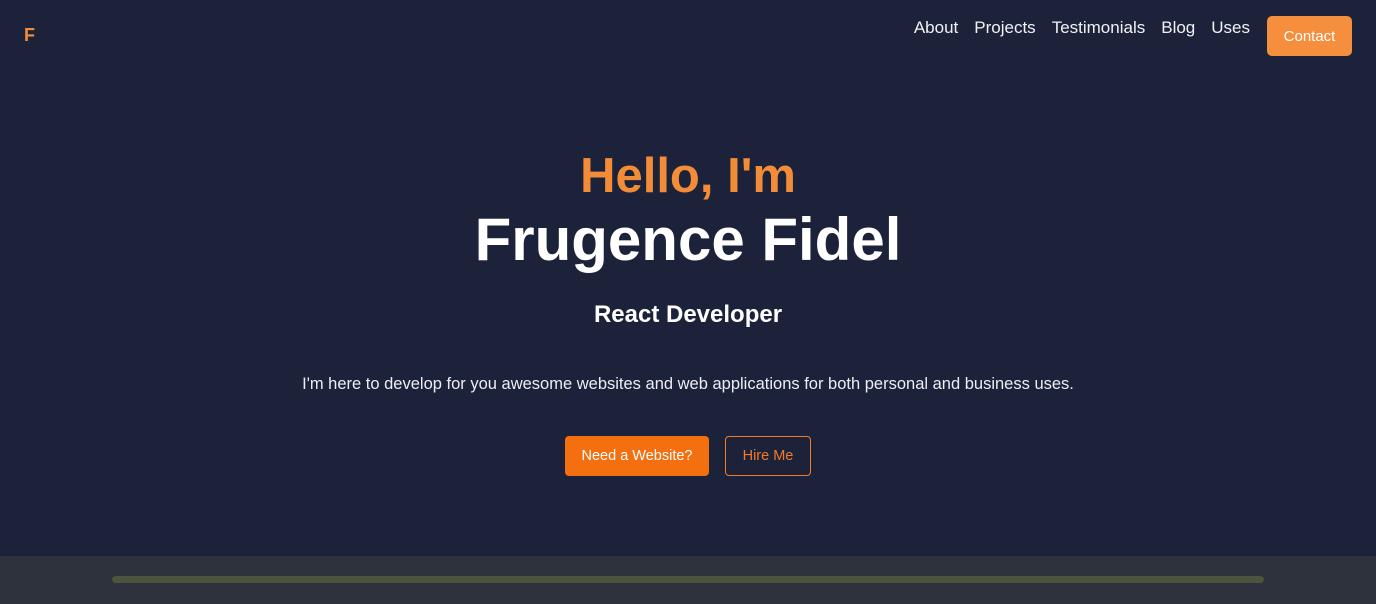  Describe the element at coordinates (1178, 28) in the screenshot. I see `nav-link-blog: Blog` at that location.